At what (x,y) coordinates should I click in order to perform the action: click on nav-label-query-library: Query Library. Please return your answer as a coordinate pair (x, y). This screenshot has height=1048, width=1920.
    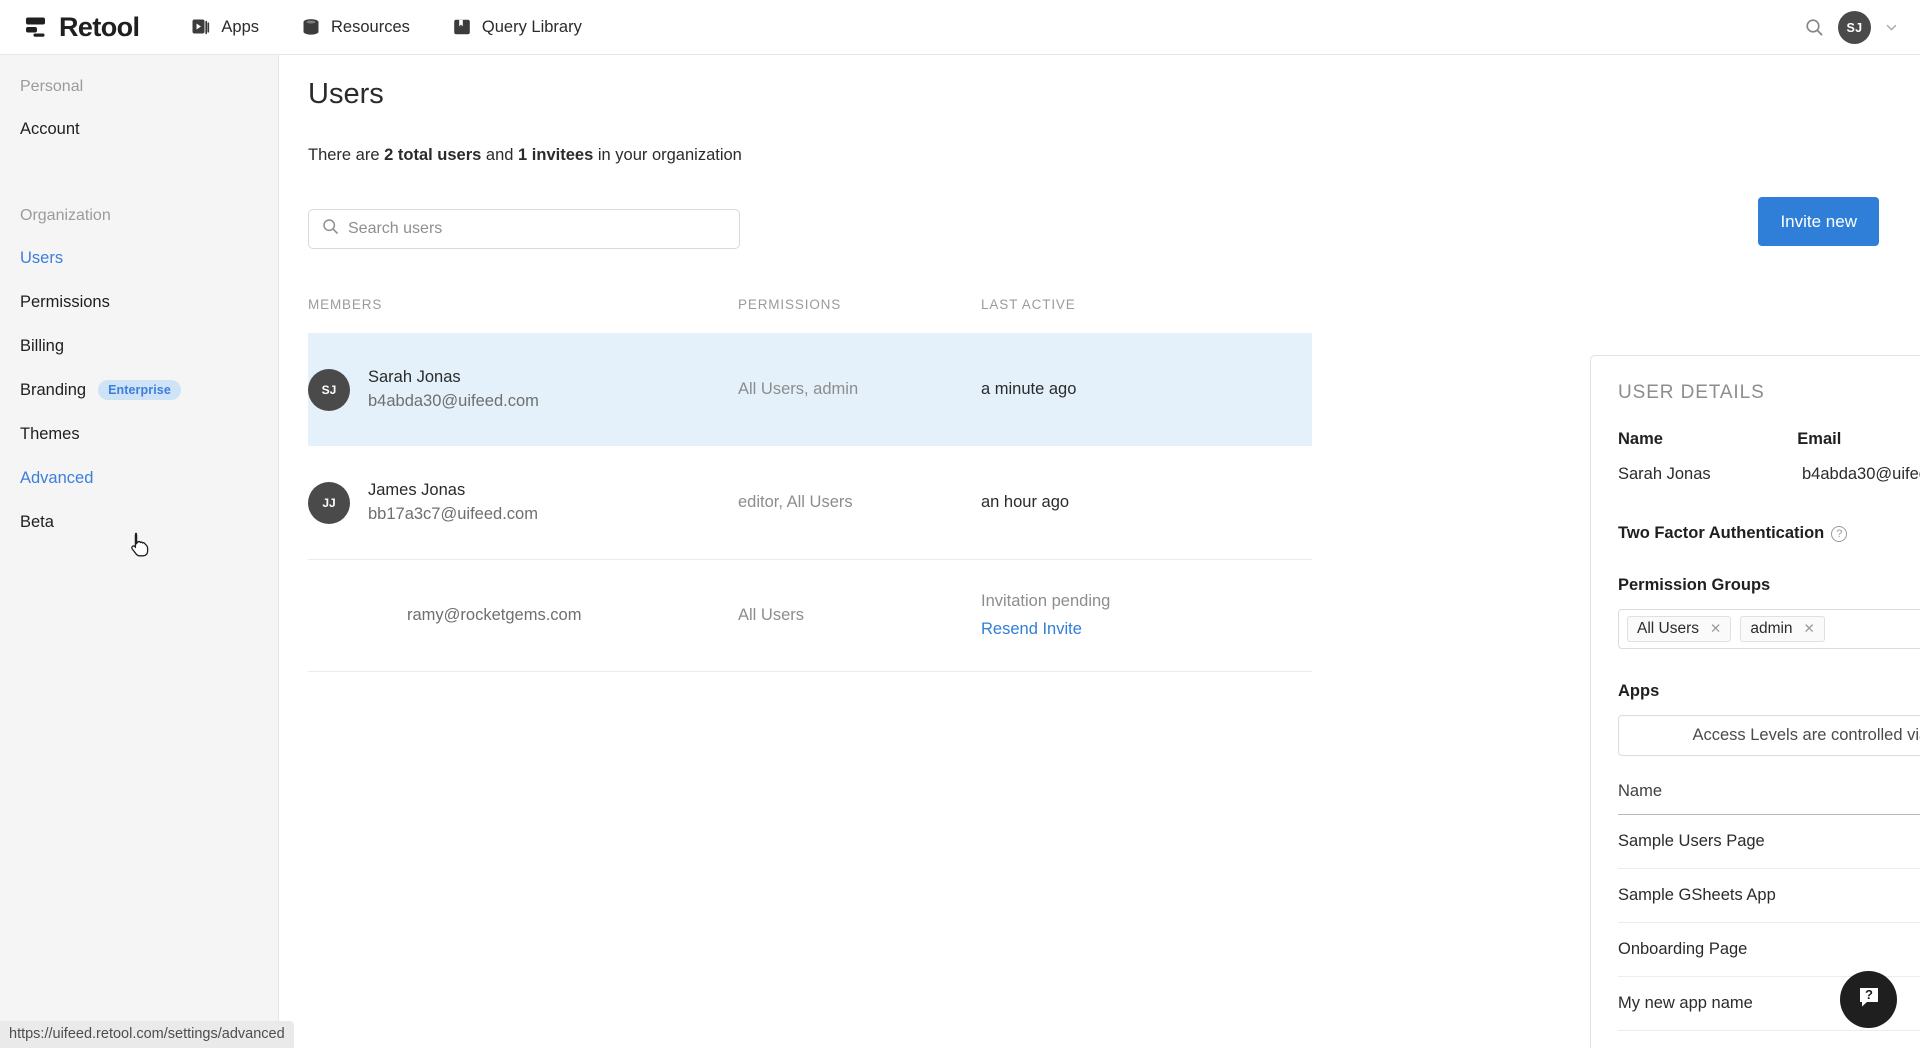
    Looking at the image, I should click on (531, 26).